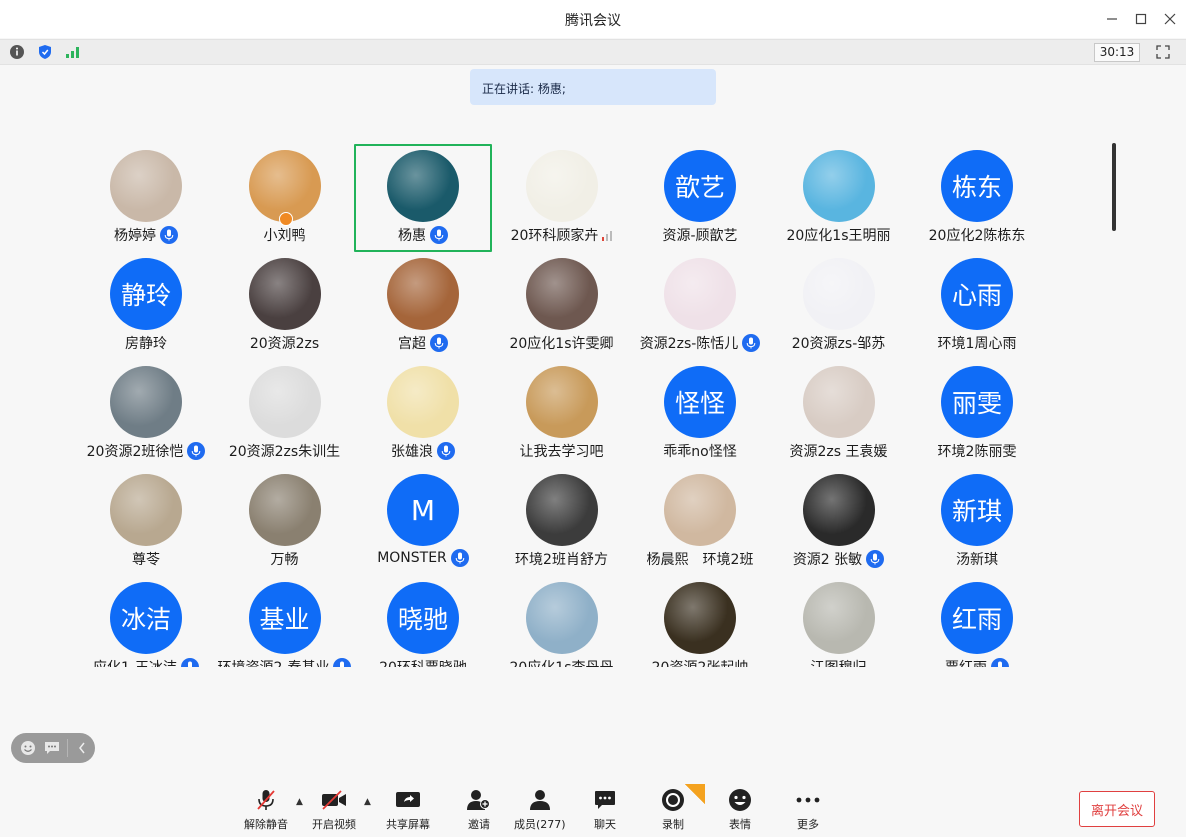  Describe the element at coordinates (562, 198) in the screenshot. I see `participant-tile: 20环科顾家卉` at that location.